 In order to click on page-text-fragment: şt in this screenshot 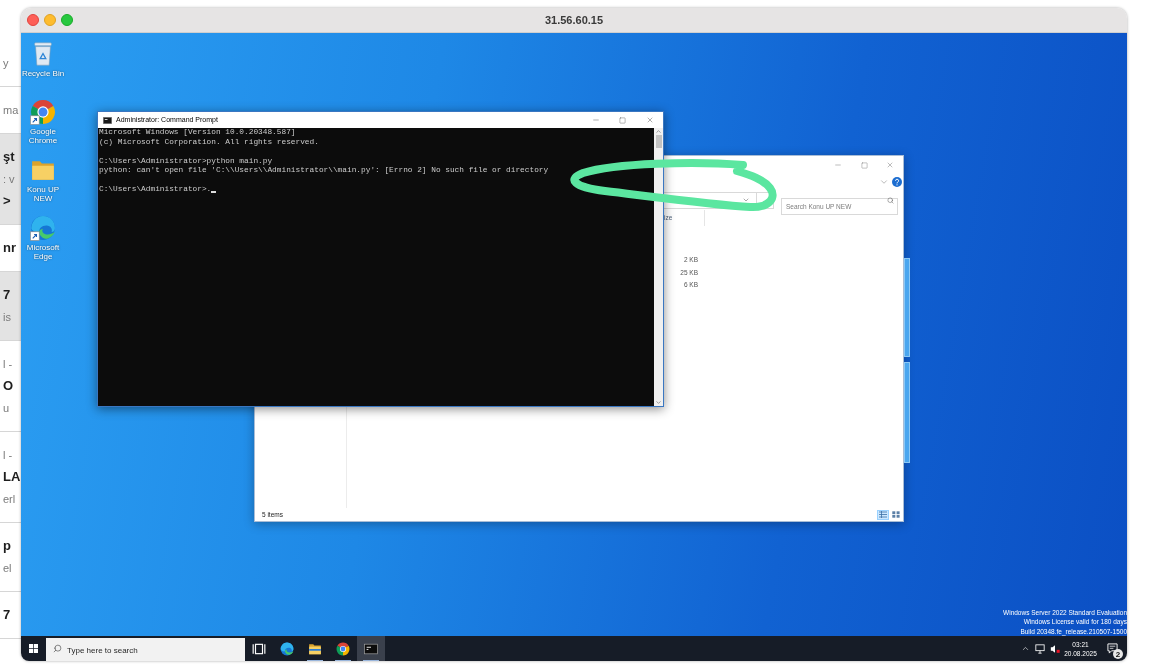, I will do `click(9, 157)`.